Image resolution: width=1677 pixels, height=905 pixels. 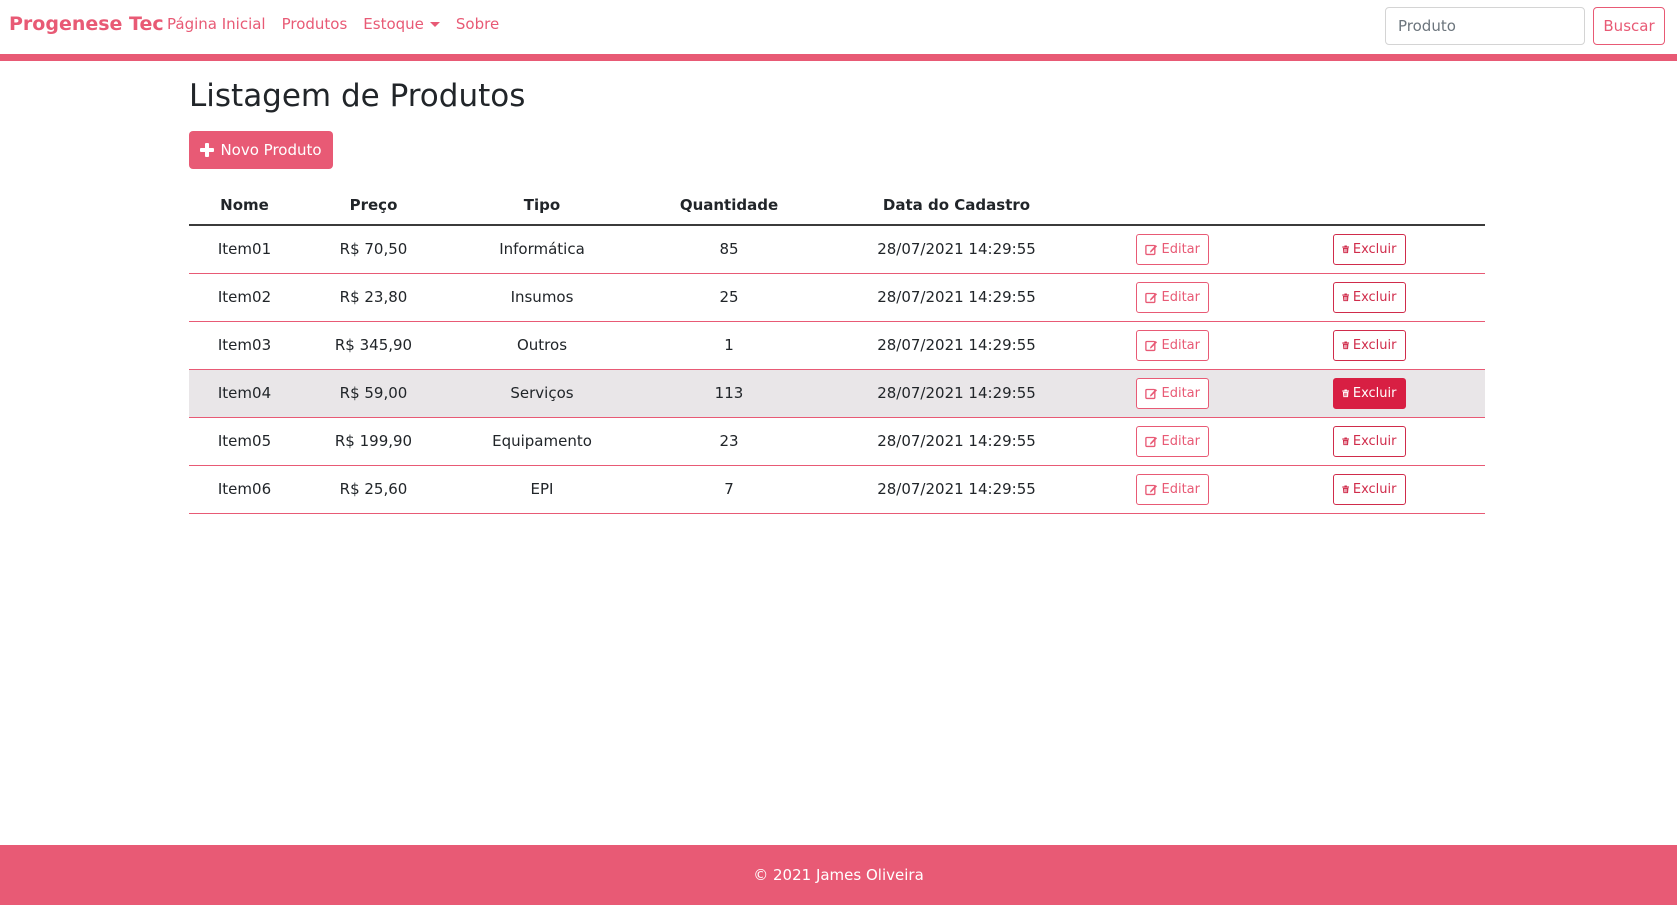 I want to click on cell-nome: Item06, so click(x=244, y=489).